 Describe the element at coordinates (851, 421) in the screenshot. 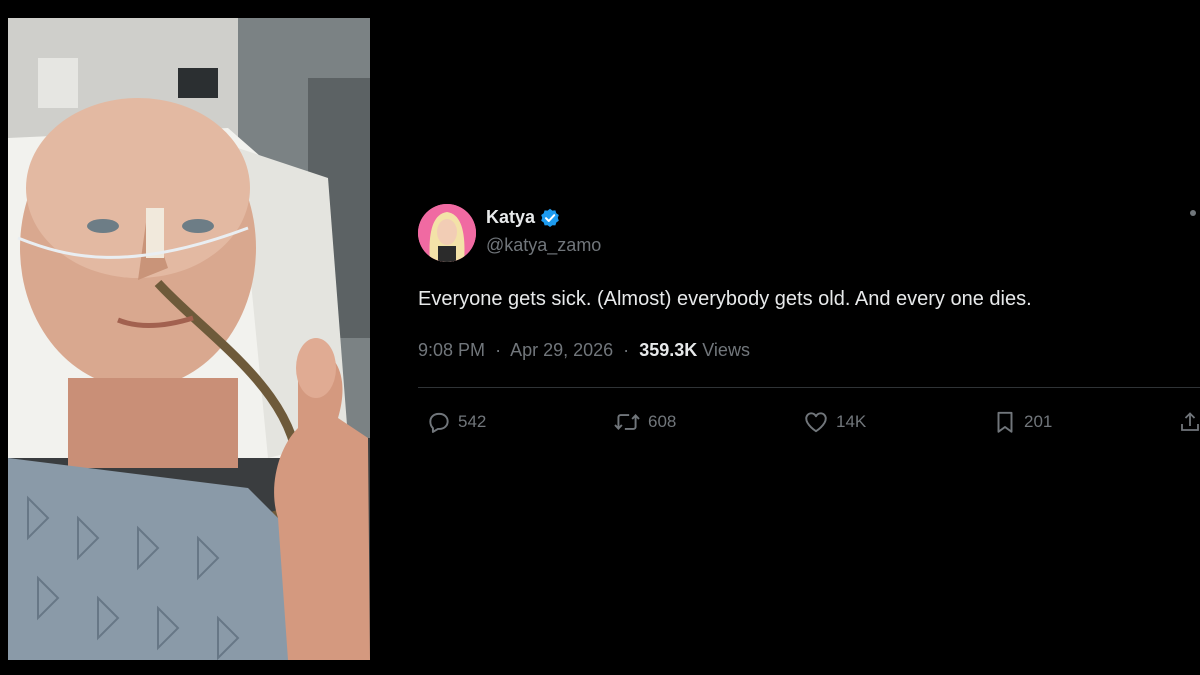

I see `like-count: 14K` at that location.